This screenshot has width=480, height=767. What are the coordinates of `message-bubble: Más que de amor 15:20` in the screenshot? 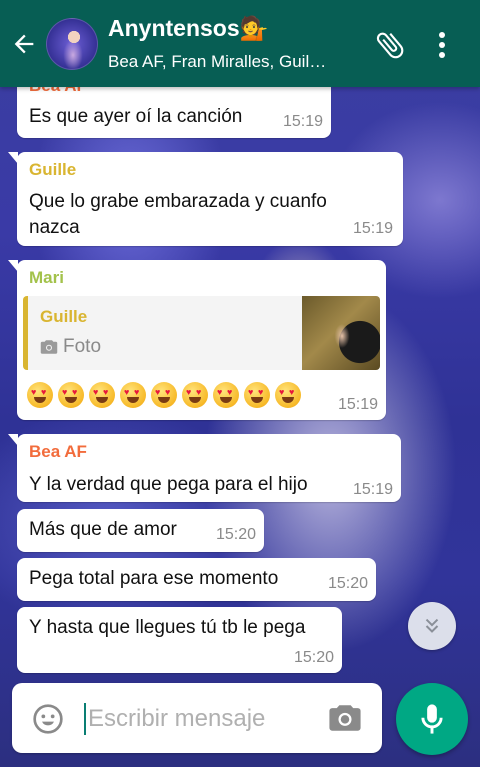 It's located at (140, 530).